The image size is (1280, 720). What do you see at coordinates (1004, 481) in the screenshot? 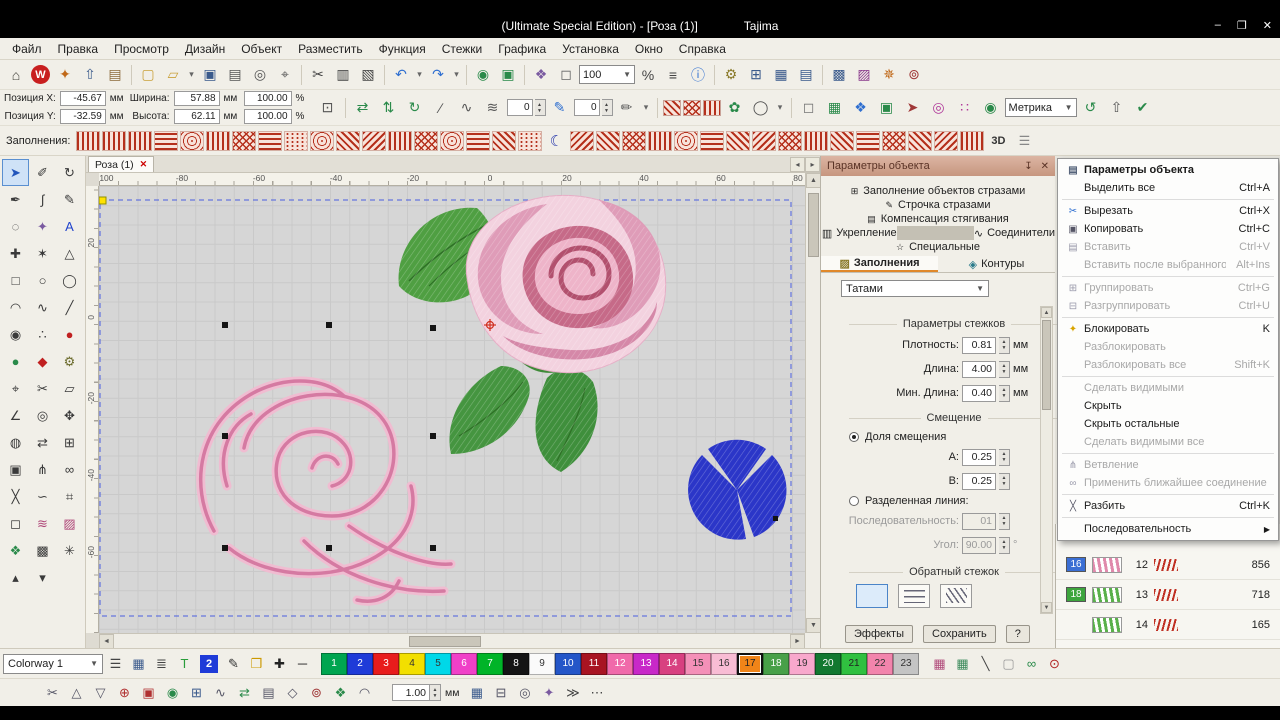
I see `offset-b-spinner` at bounding box center [1004, 481].